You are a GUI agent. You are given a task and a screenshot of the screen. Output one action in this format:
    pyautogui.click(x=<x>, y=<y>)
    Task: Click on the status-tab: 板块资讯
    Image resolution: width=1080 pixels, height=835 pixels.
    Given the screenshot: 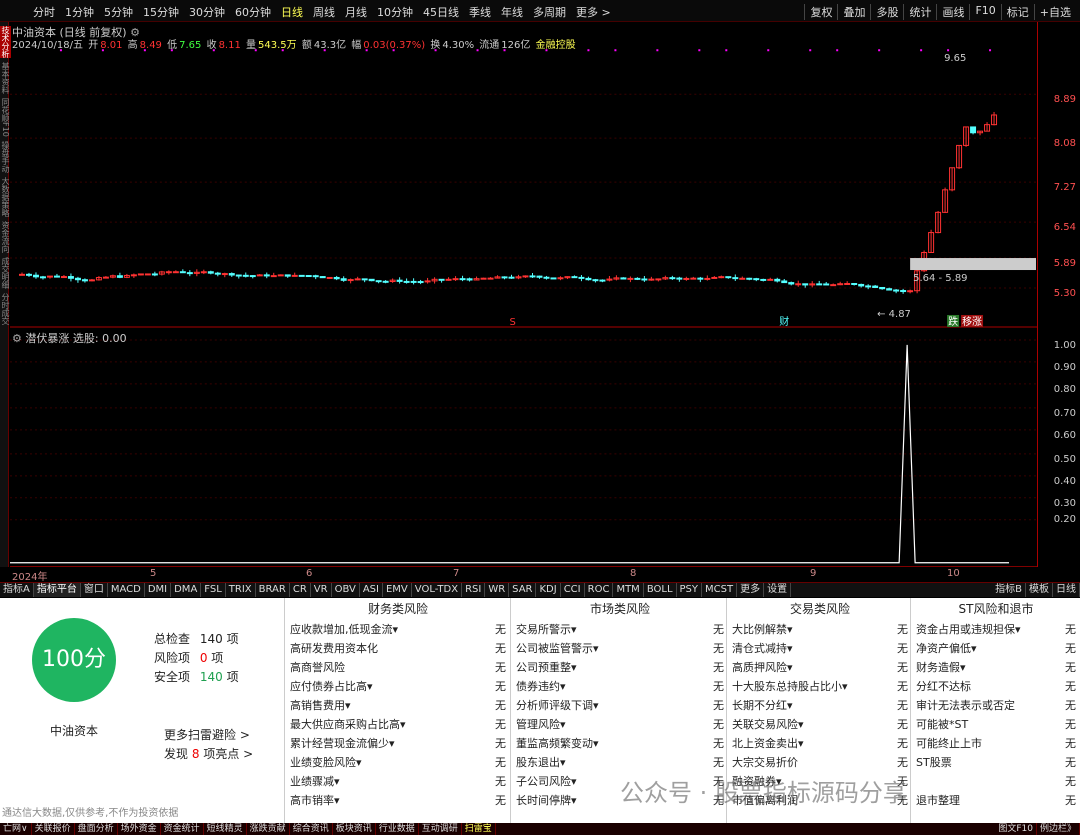 What is the action you would take?
    pyautogui.click(x=354, y=829)
    